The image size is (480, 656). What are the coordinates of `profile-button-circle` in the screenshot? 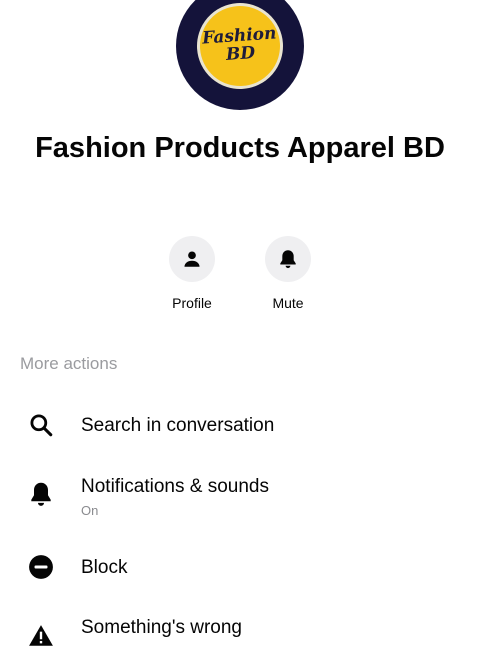 It's located at (192, 259).